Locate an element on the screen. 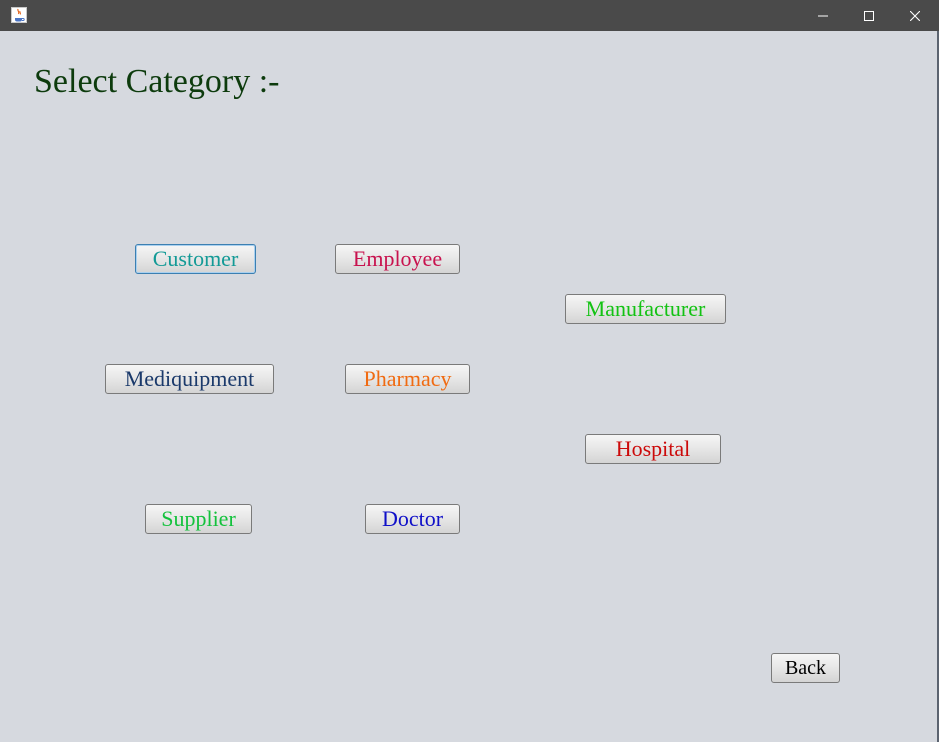 The width and height of the screenshot is (939, 742). customer-button: Customer is located at coordinates (195, 259).